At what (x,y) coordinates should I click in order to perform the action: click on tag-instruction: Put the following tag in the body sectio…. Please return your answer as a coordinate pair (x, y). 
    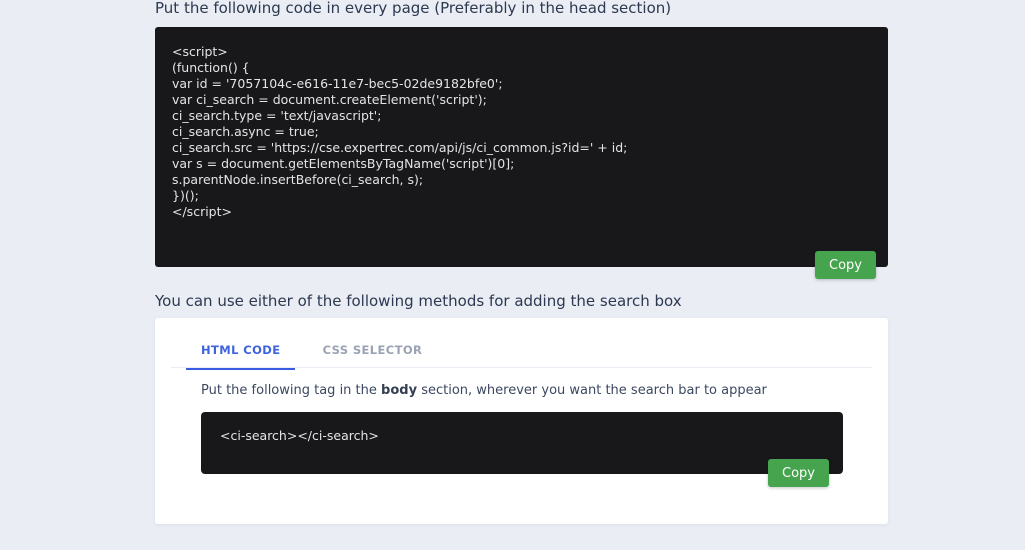
    Looking at the image, I should click on (521, 390).